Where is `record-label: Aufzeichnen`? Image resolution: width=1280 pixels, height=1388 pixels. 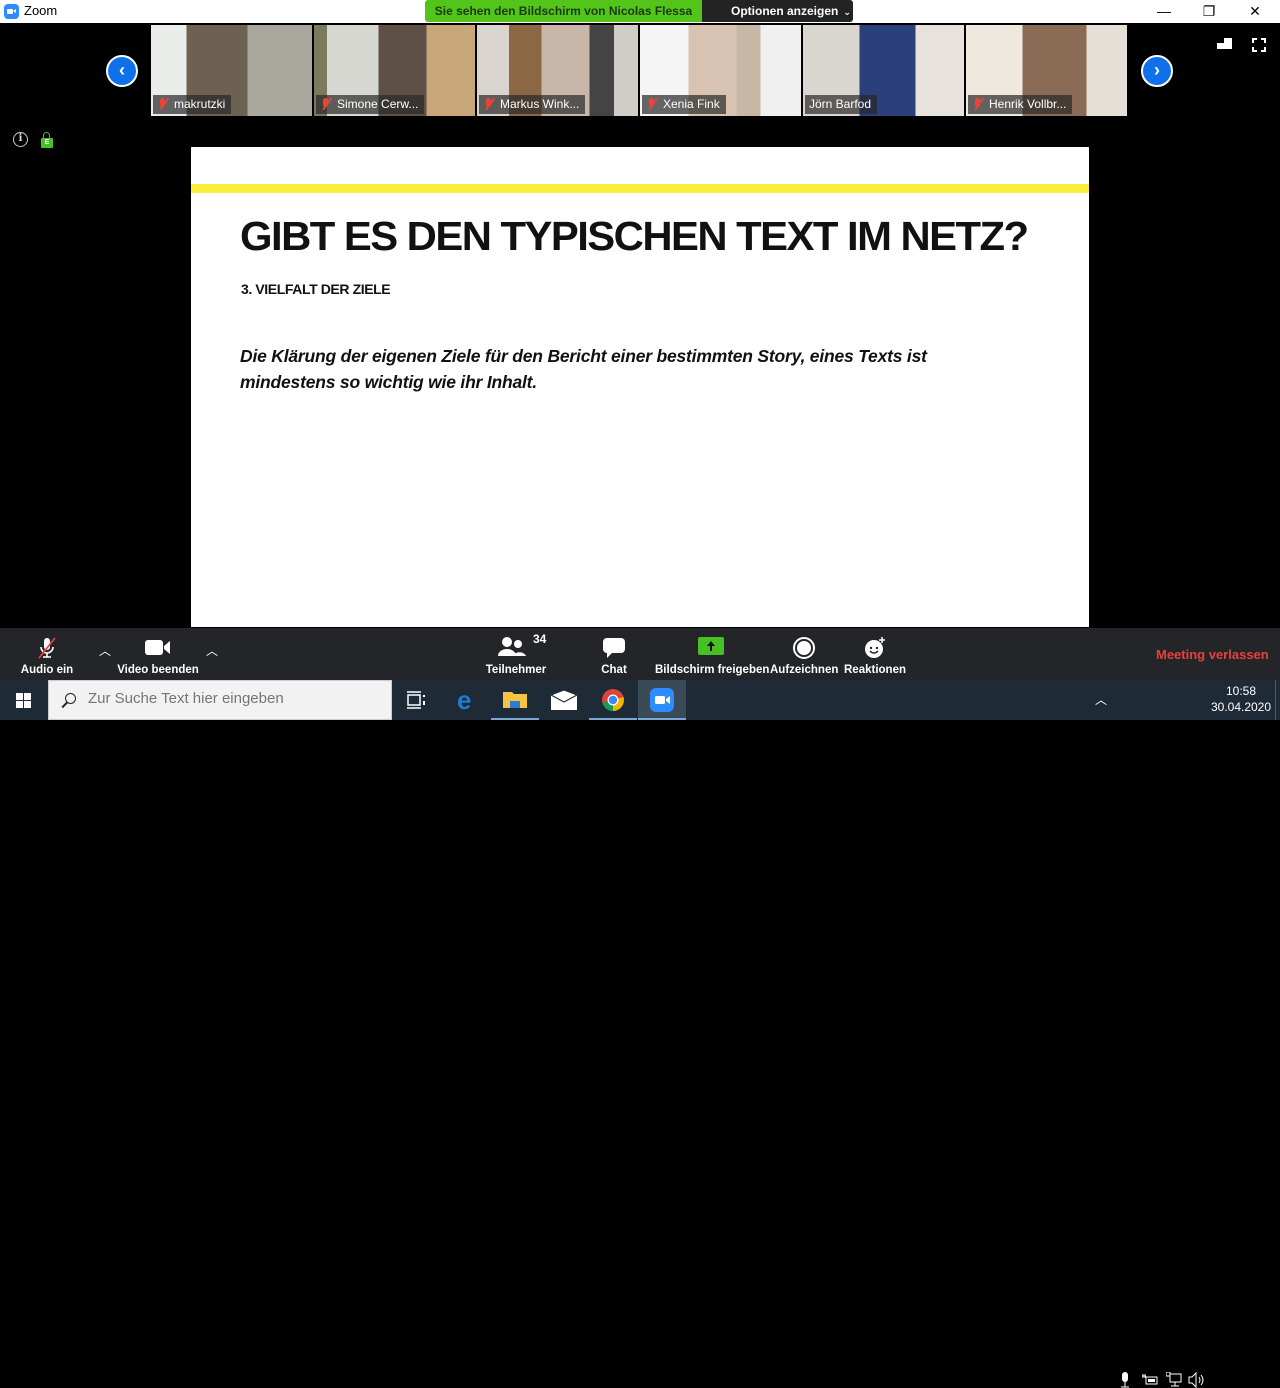
record-label: Aufzeichnen is located at coordinates (804, 670).